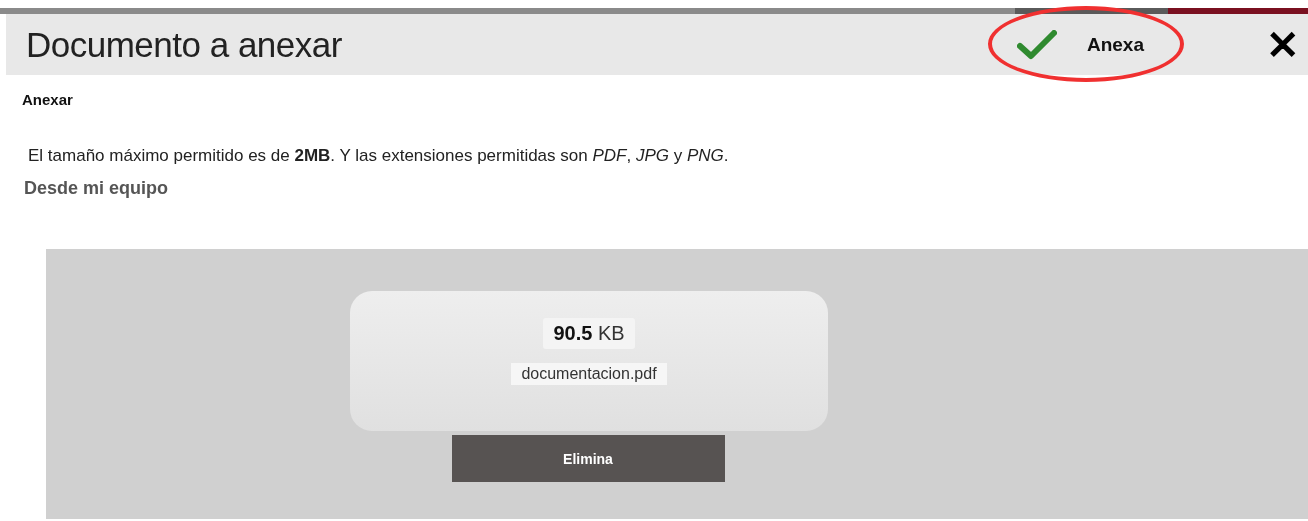  I want to click on delete-button: Elimina, so click(588, 458).